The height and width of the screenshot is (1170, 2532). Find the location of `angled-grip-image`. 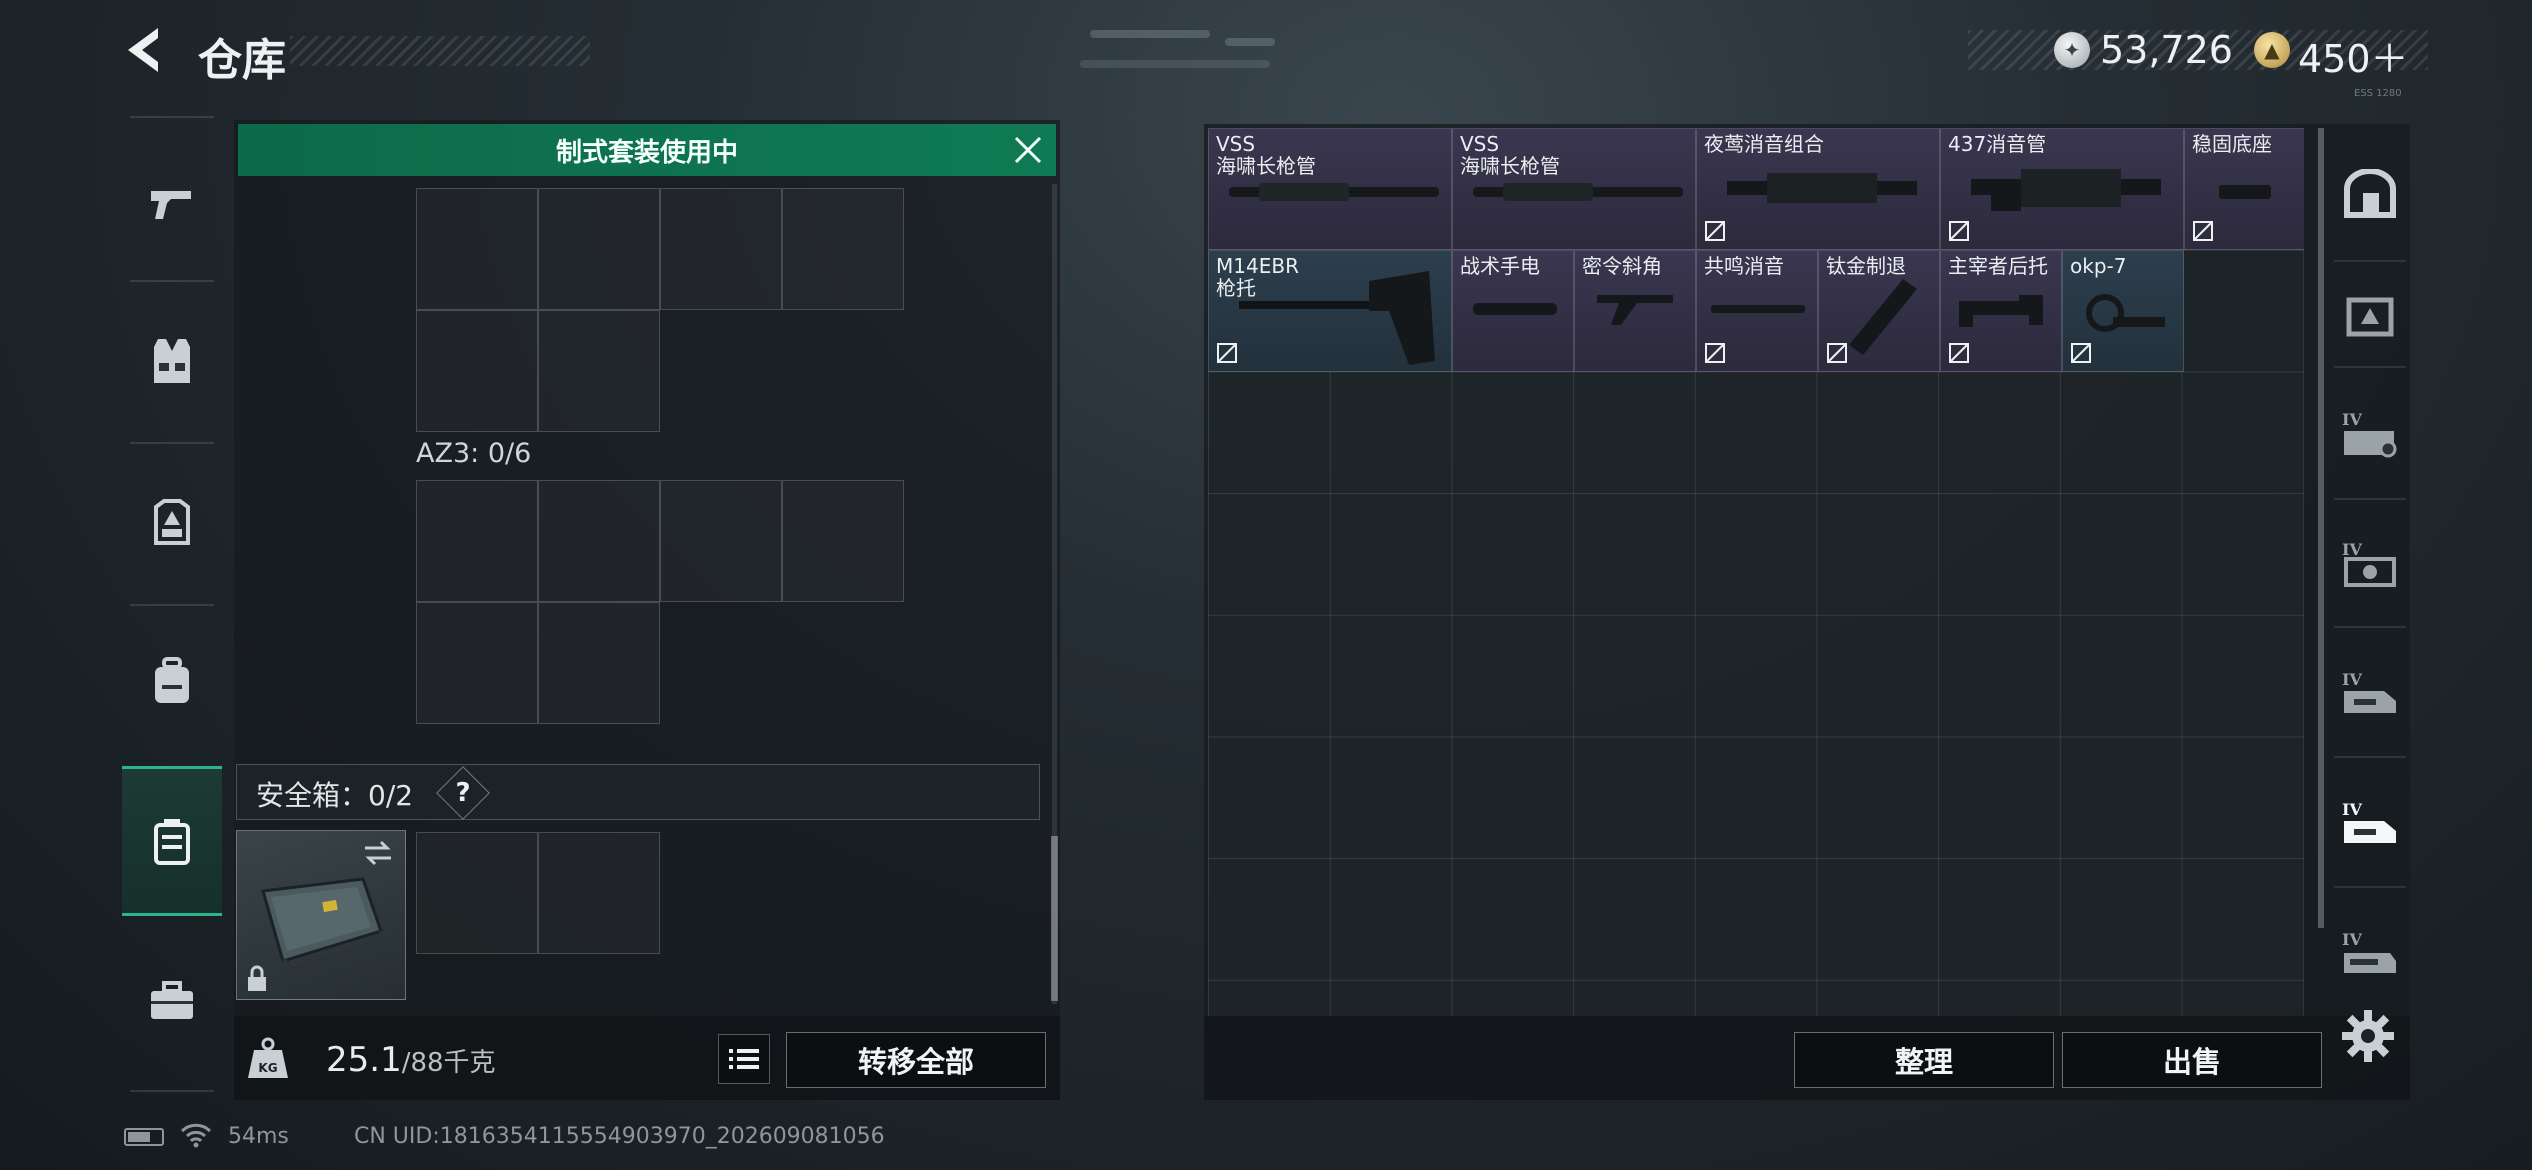

angled-grip-image is located at coordinates (1635, 310).